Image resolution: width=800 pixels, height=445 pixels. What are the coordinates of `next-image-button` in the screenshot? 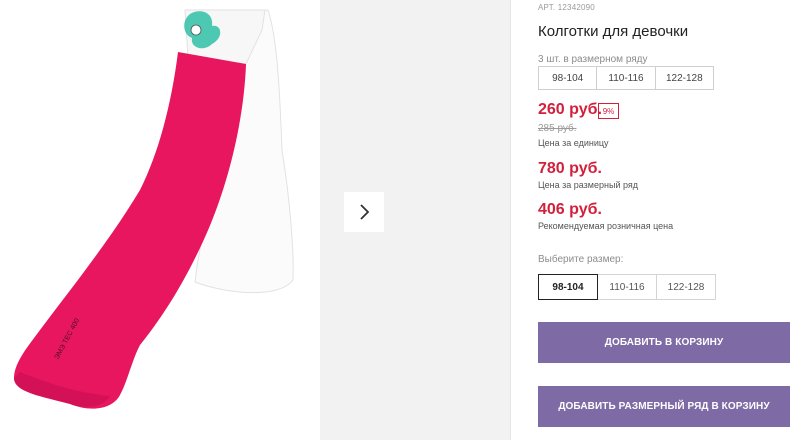 It's located at (364, 212).